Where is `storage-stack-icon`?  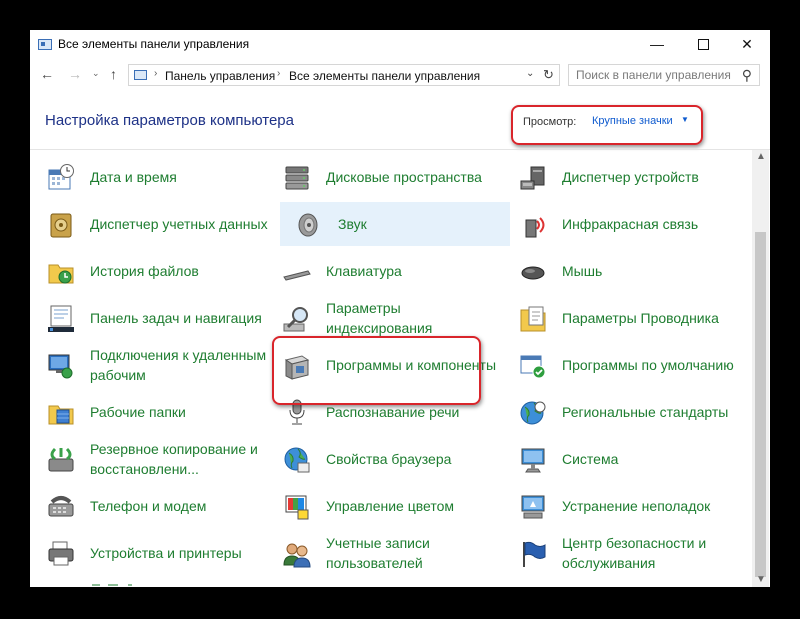 storage-stack-icon is located at coordinates (297, 178).